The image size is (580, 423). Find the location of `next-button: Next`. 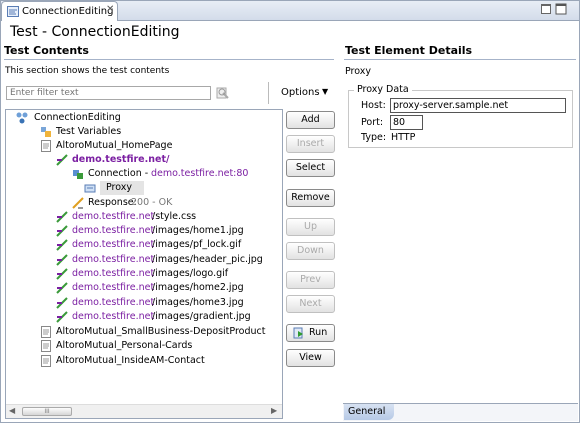

next-button: Next is located at coordinates (310, 304).